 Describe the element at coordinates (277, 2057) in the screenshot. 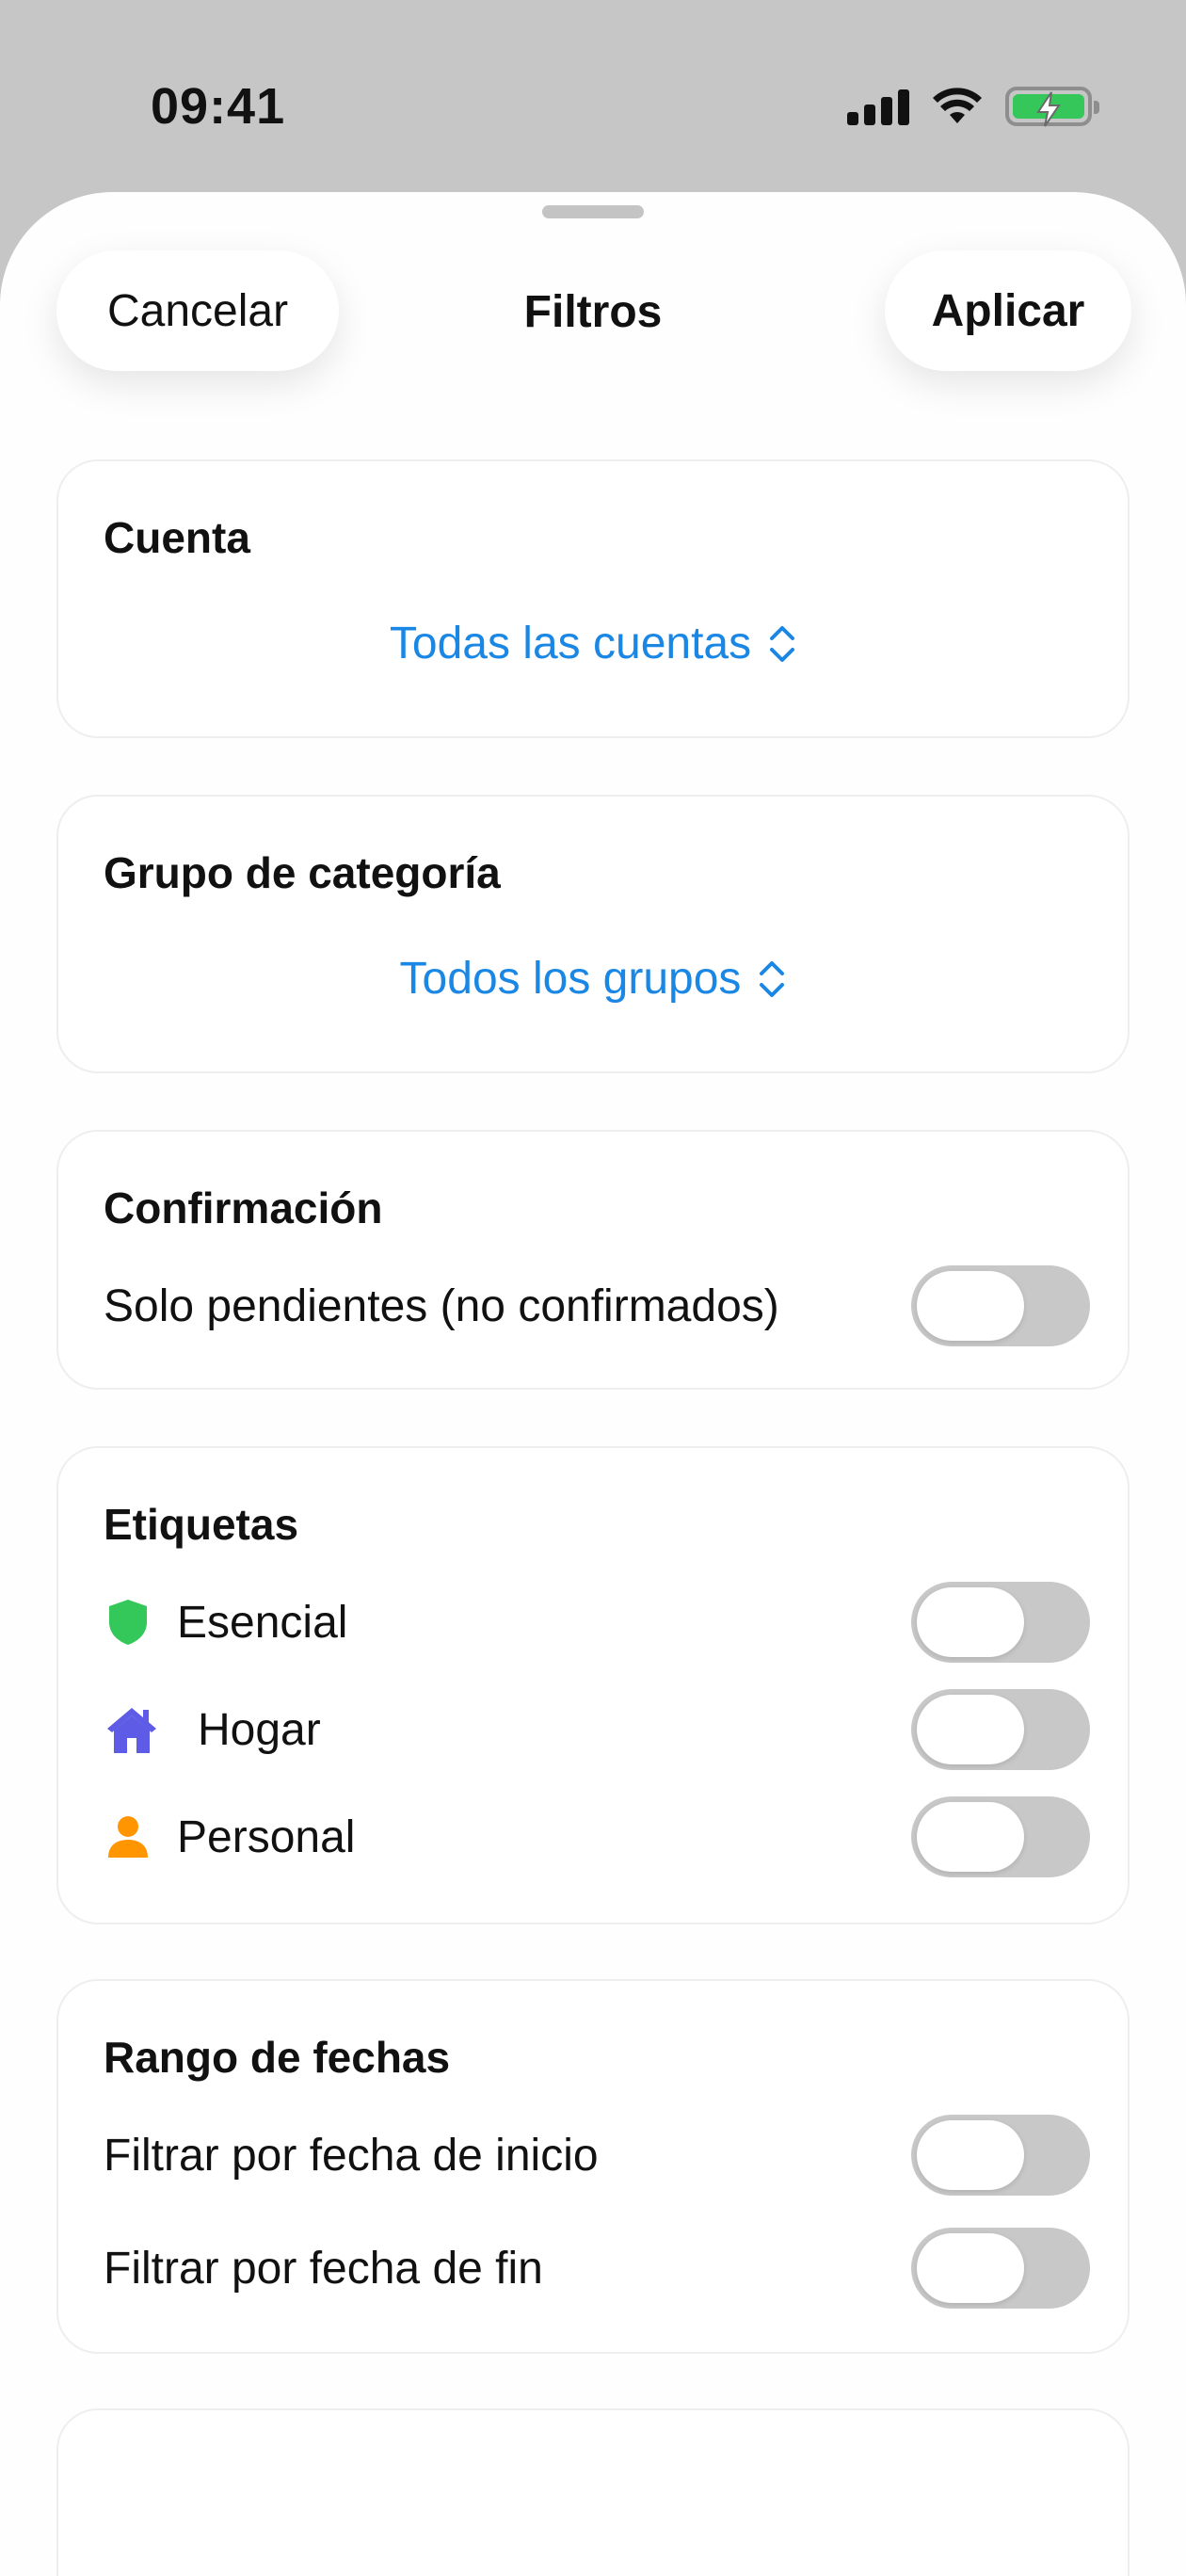

I see `date-range-title: Rango de fechas` at that location.